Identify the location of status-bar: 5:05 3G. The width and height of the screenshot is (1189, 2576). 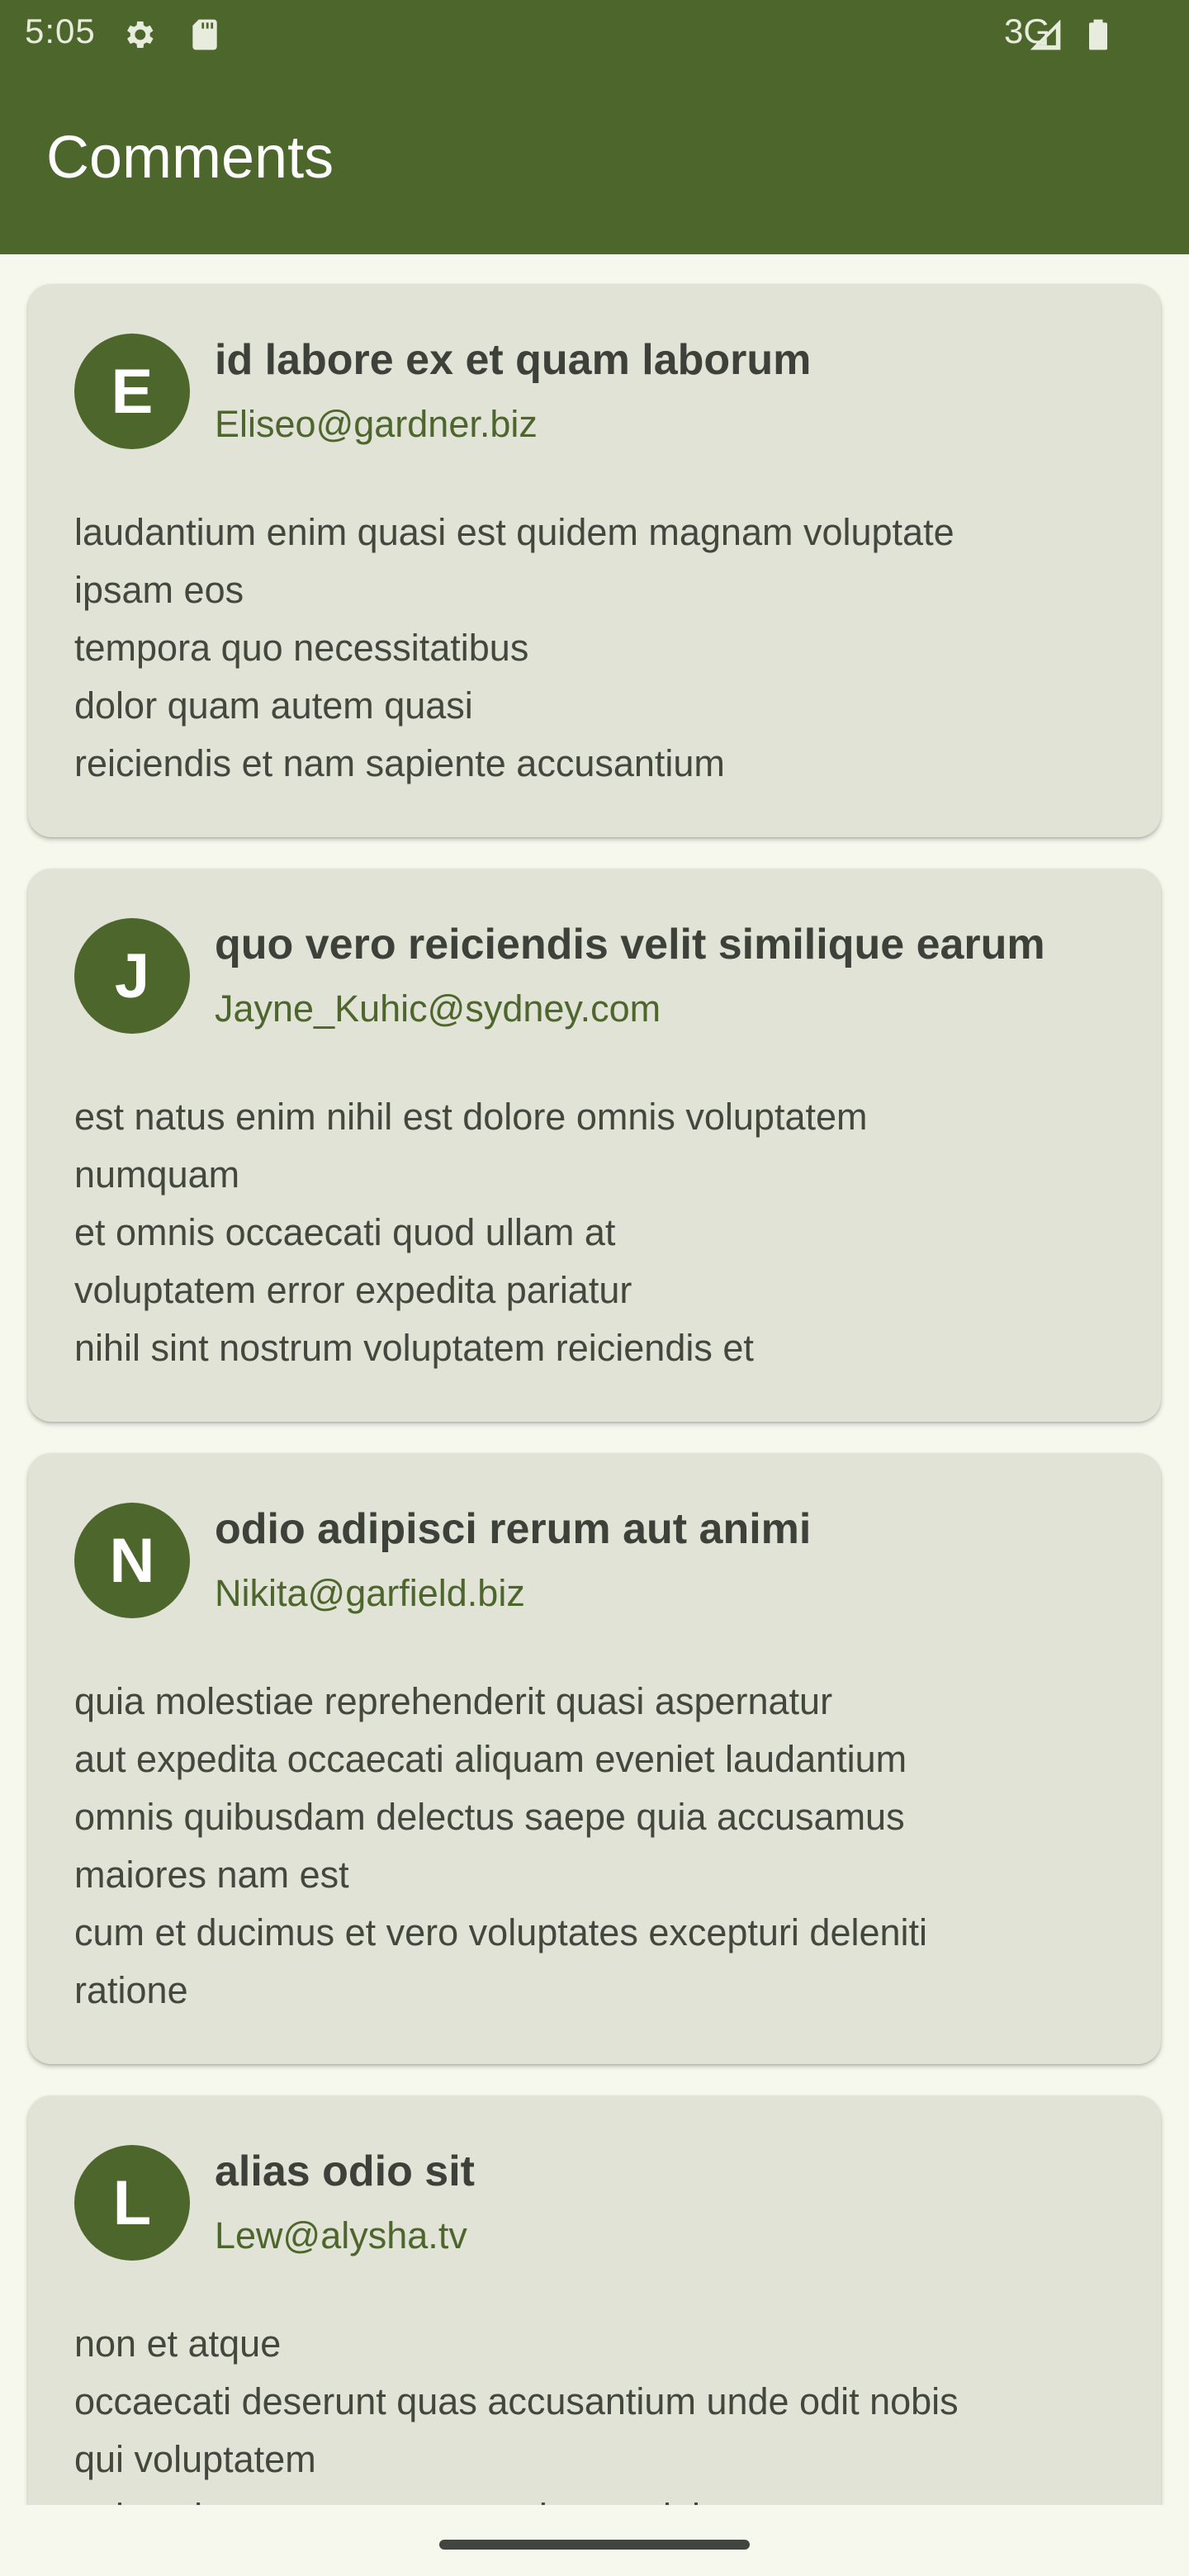
(594, 34).